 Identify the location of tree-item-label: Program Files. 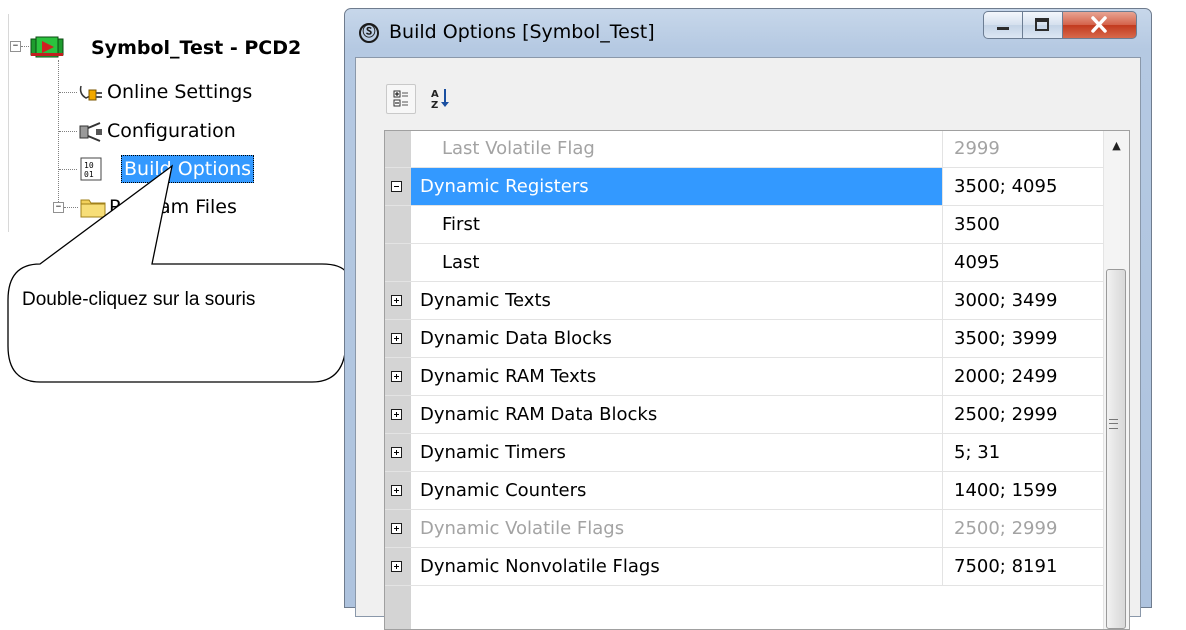
(173, 207).